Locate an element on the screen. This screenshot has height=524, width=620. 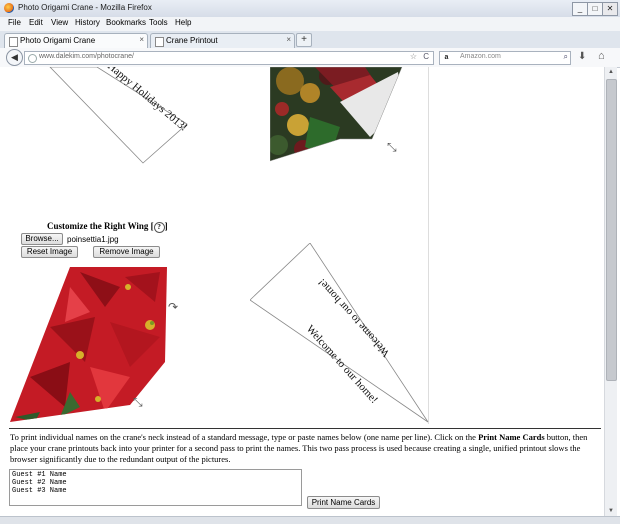
reset-image-button: Reset Image is located at coordinates (49, 252).